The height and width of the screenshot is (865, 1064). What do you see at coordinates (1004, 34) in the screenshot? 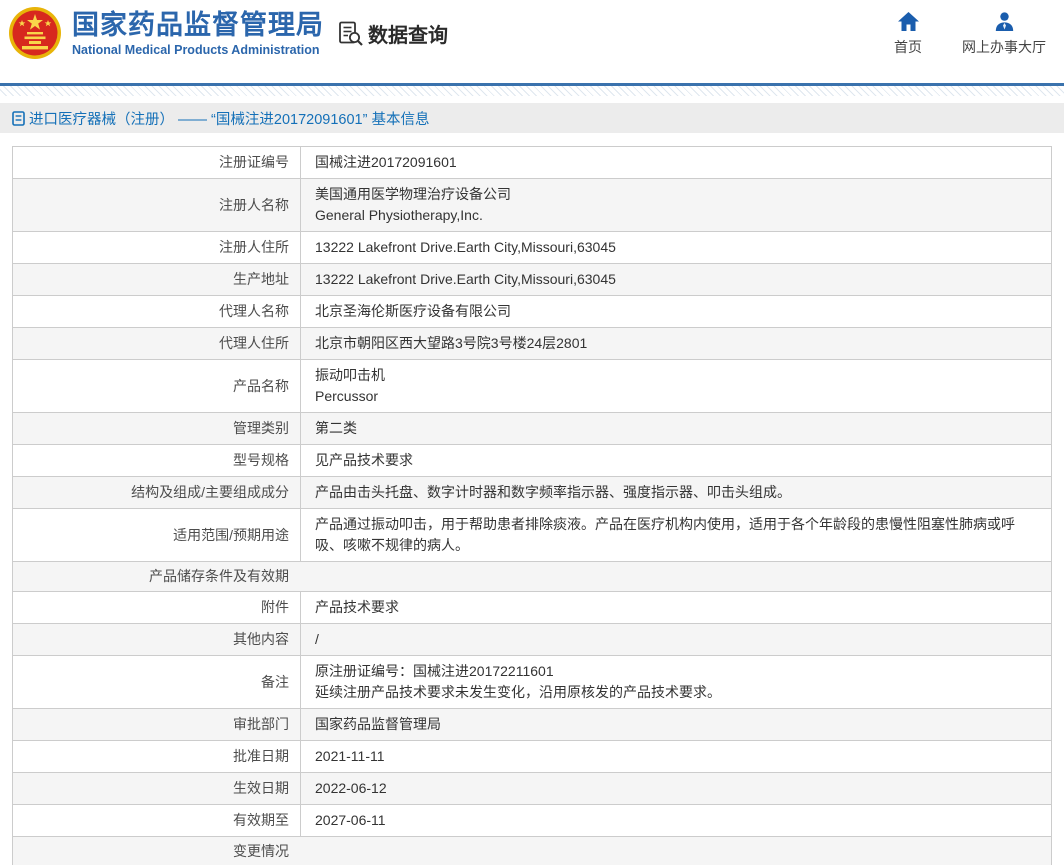
I see `nav-service-hall: 网上办事大厅` at bounding box center [1004, 34].